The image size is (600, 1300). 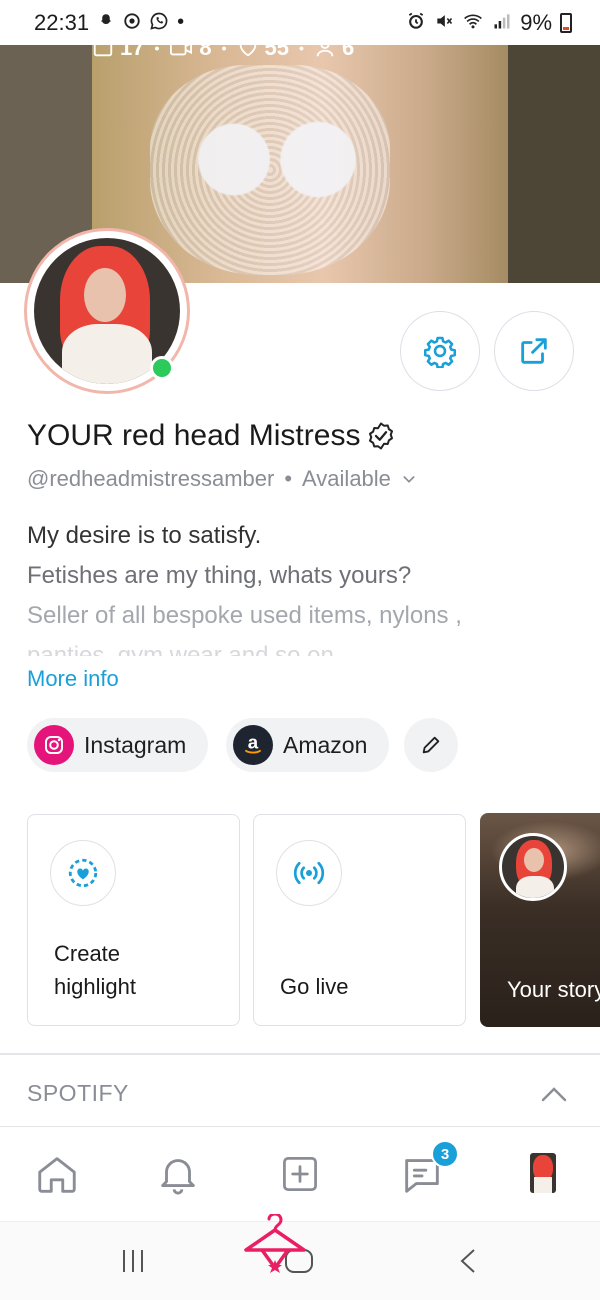 What do you see at coordinates (554, 164) in the screenshot?
I see `banner-bg-right` at bounding box center [554, 164].